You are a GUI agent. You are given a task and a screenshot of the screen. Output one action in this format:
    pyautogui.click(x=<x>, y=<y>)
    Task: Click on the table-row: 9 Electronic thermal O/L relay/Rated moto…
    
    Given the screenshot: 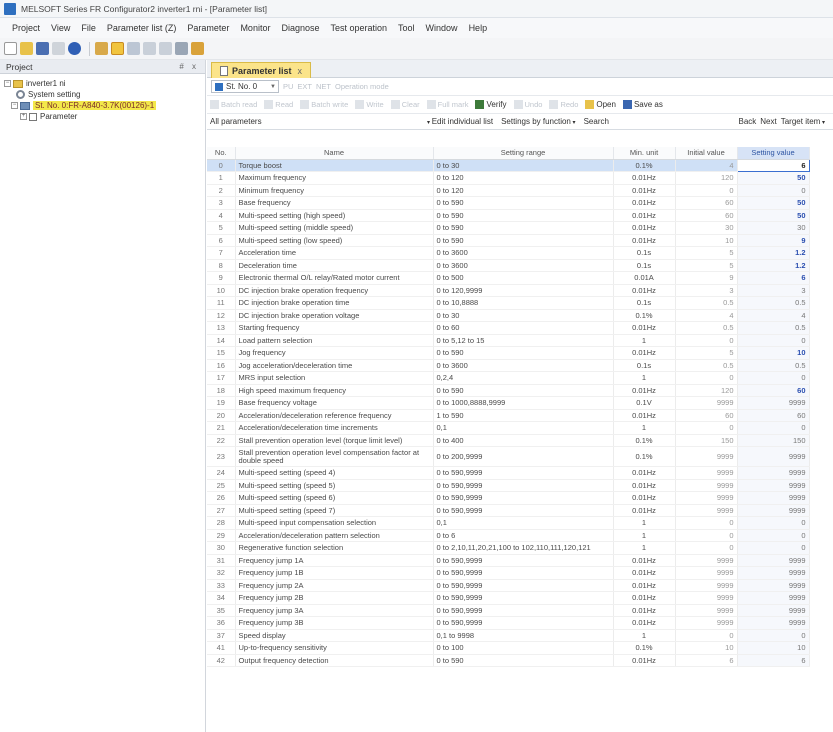 What is the action you would take?
    pyautogui.click(x=508, y=278)
    